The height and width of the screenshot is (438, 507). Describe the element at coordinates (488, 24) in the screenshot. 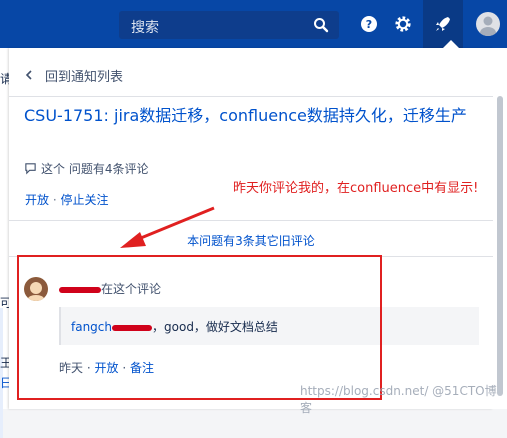

I see `user-avatar-icon` at that location.